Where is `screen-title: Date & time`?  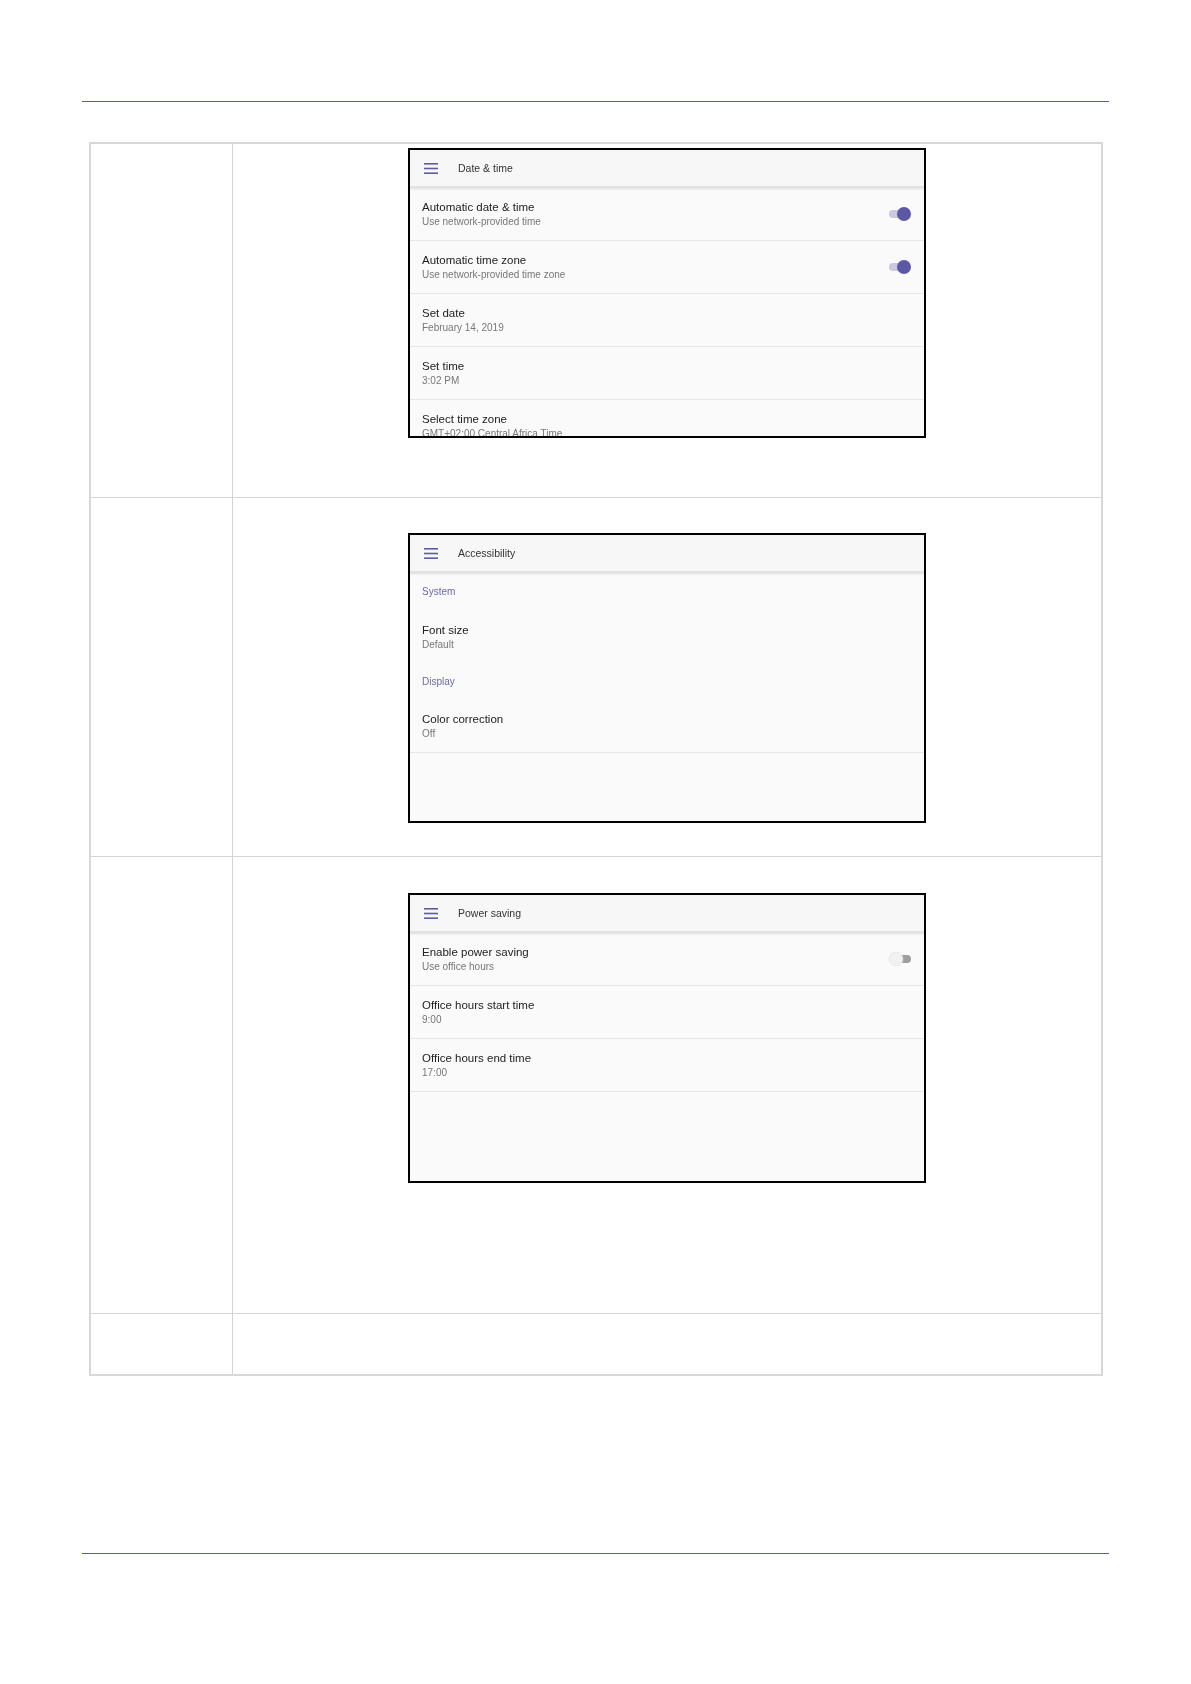 screen-title: Date & time is located at coordinates (485, 168).